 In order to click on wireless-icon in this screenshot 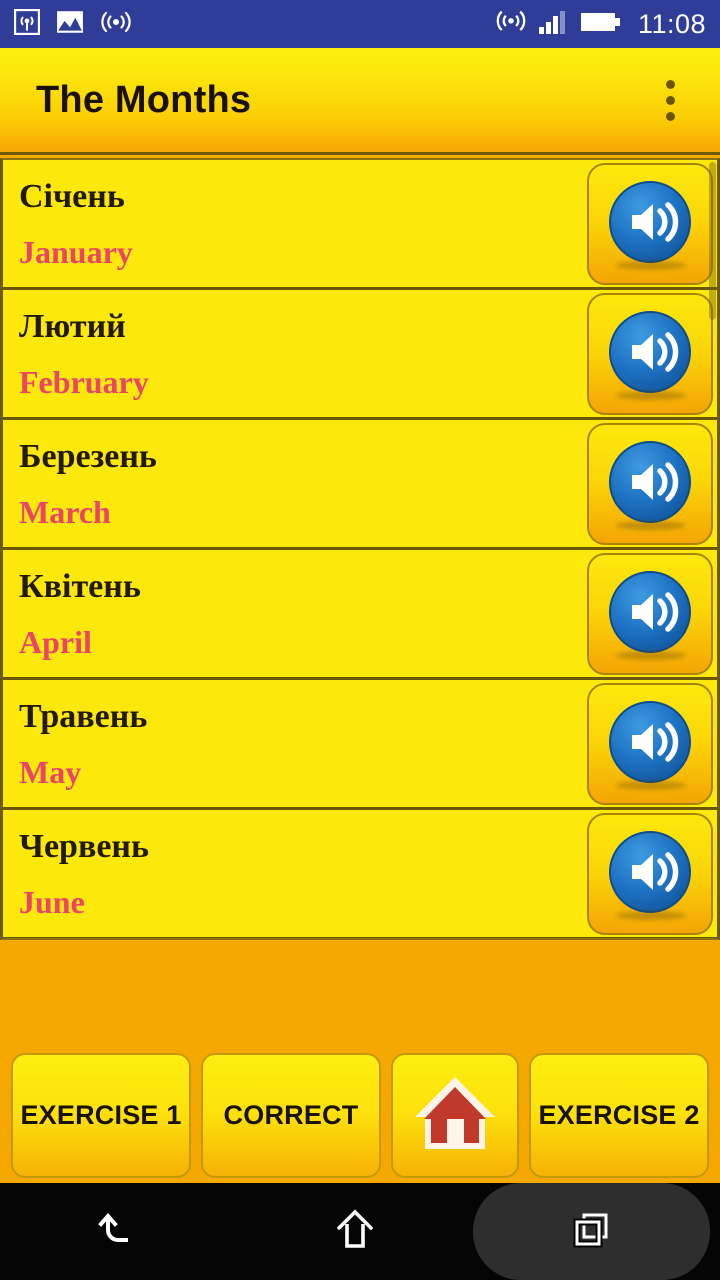, I will do `click(116, 24)`.